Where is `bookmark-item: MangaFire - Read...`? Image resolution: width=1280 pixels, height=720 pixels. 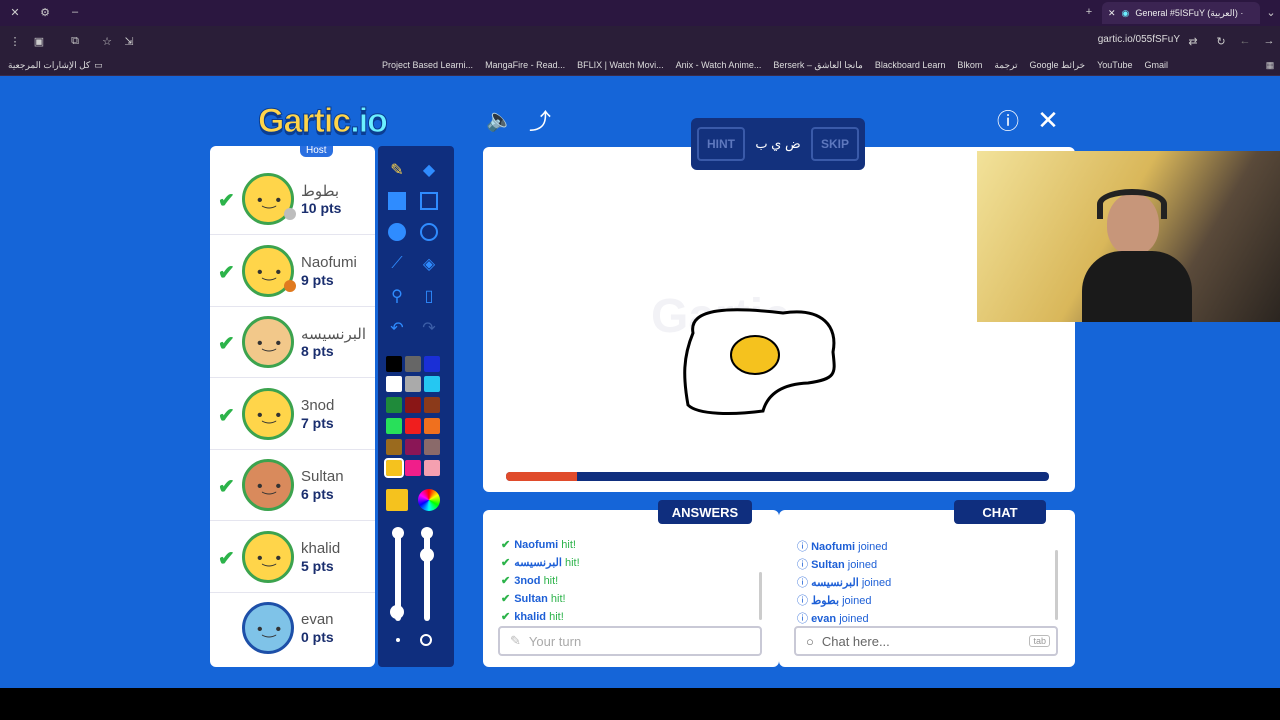
bookmark-item: MangaFire - Read... is located at coordinates (525, 65).